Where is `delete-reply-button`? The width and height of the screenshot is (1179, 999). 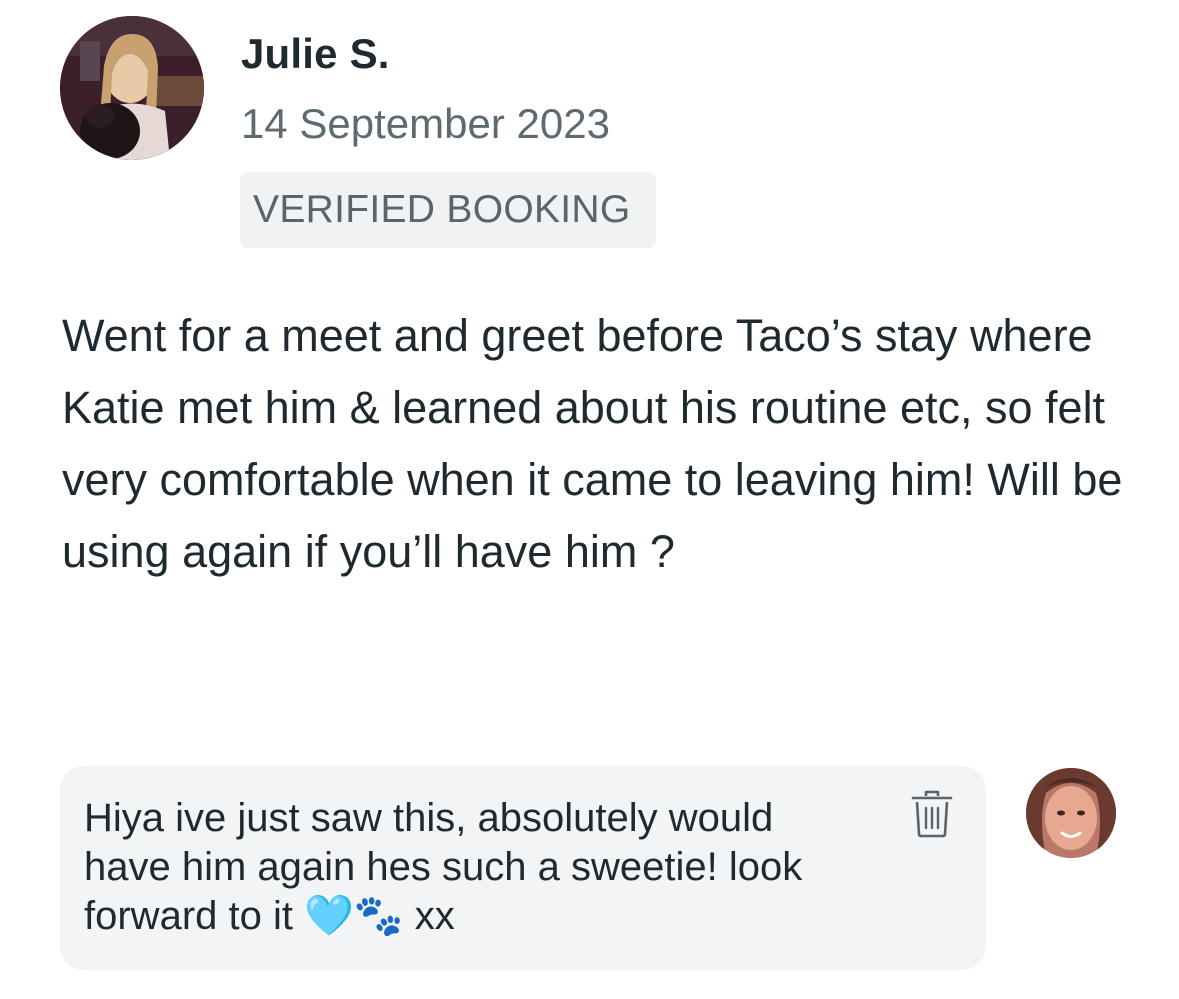
delete-reply-button is located at coordinates (932, 814).